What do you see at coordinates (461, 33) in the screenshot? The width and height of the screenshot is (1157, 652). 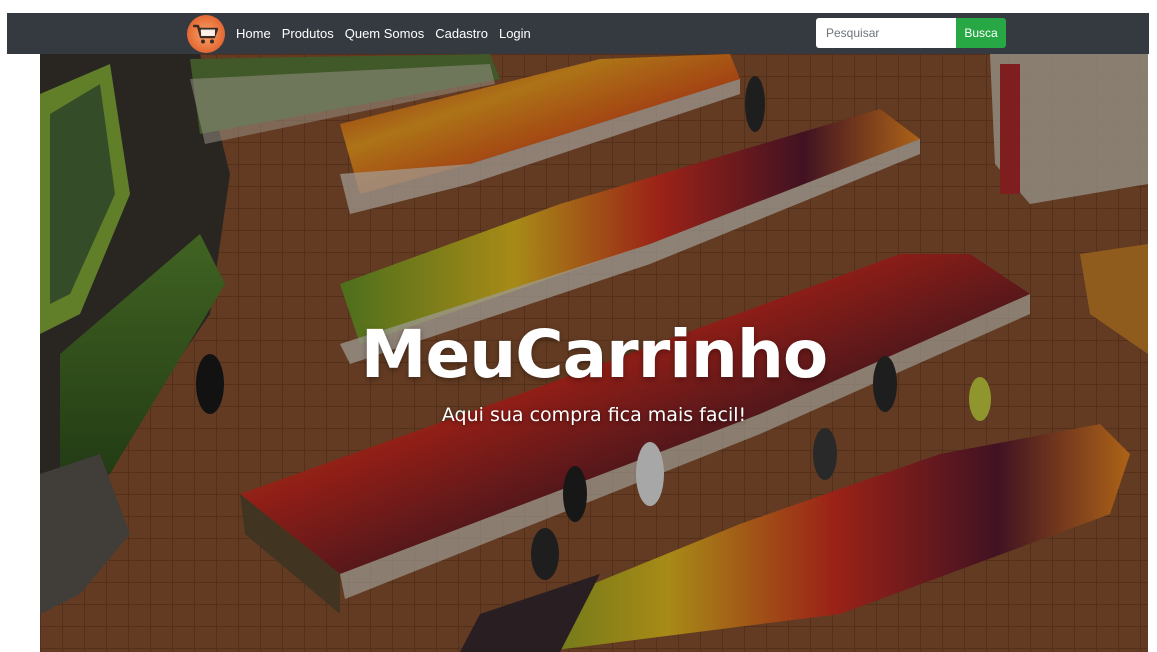 I see `nav-link-cadastro: Cadastro` at bounding box center [461, 33].